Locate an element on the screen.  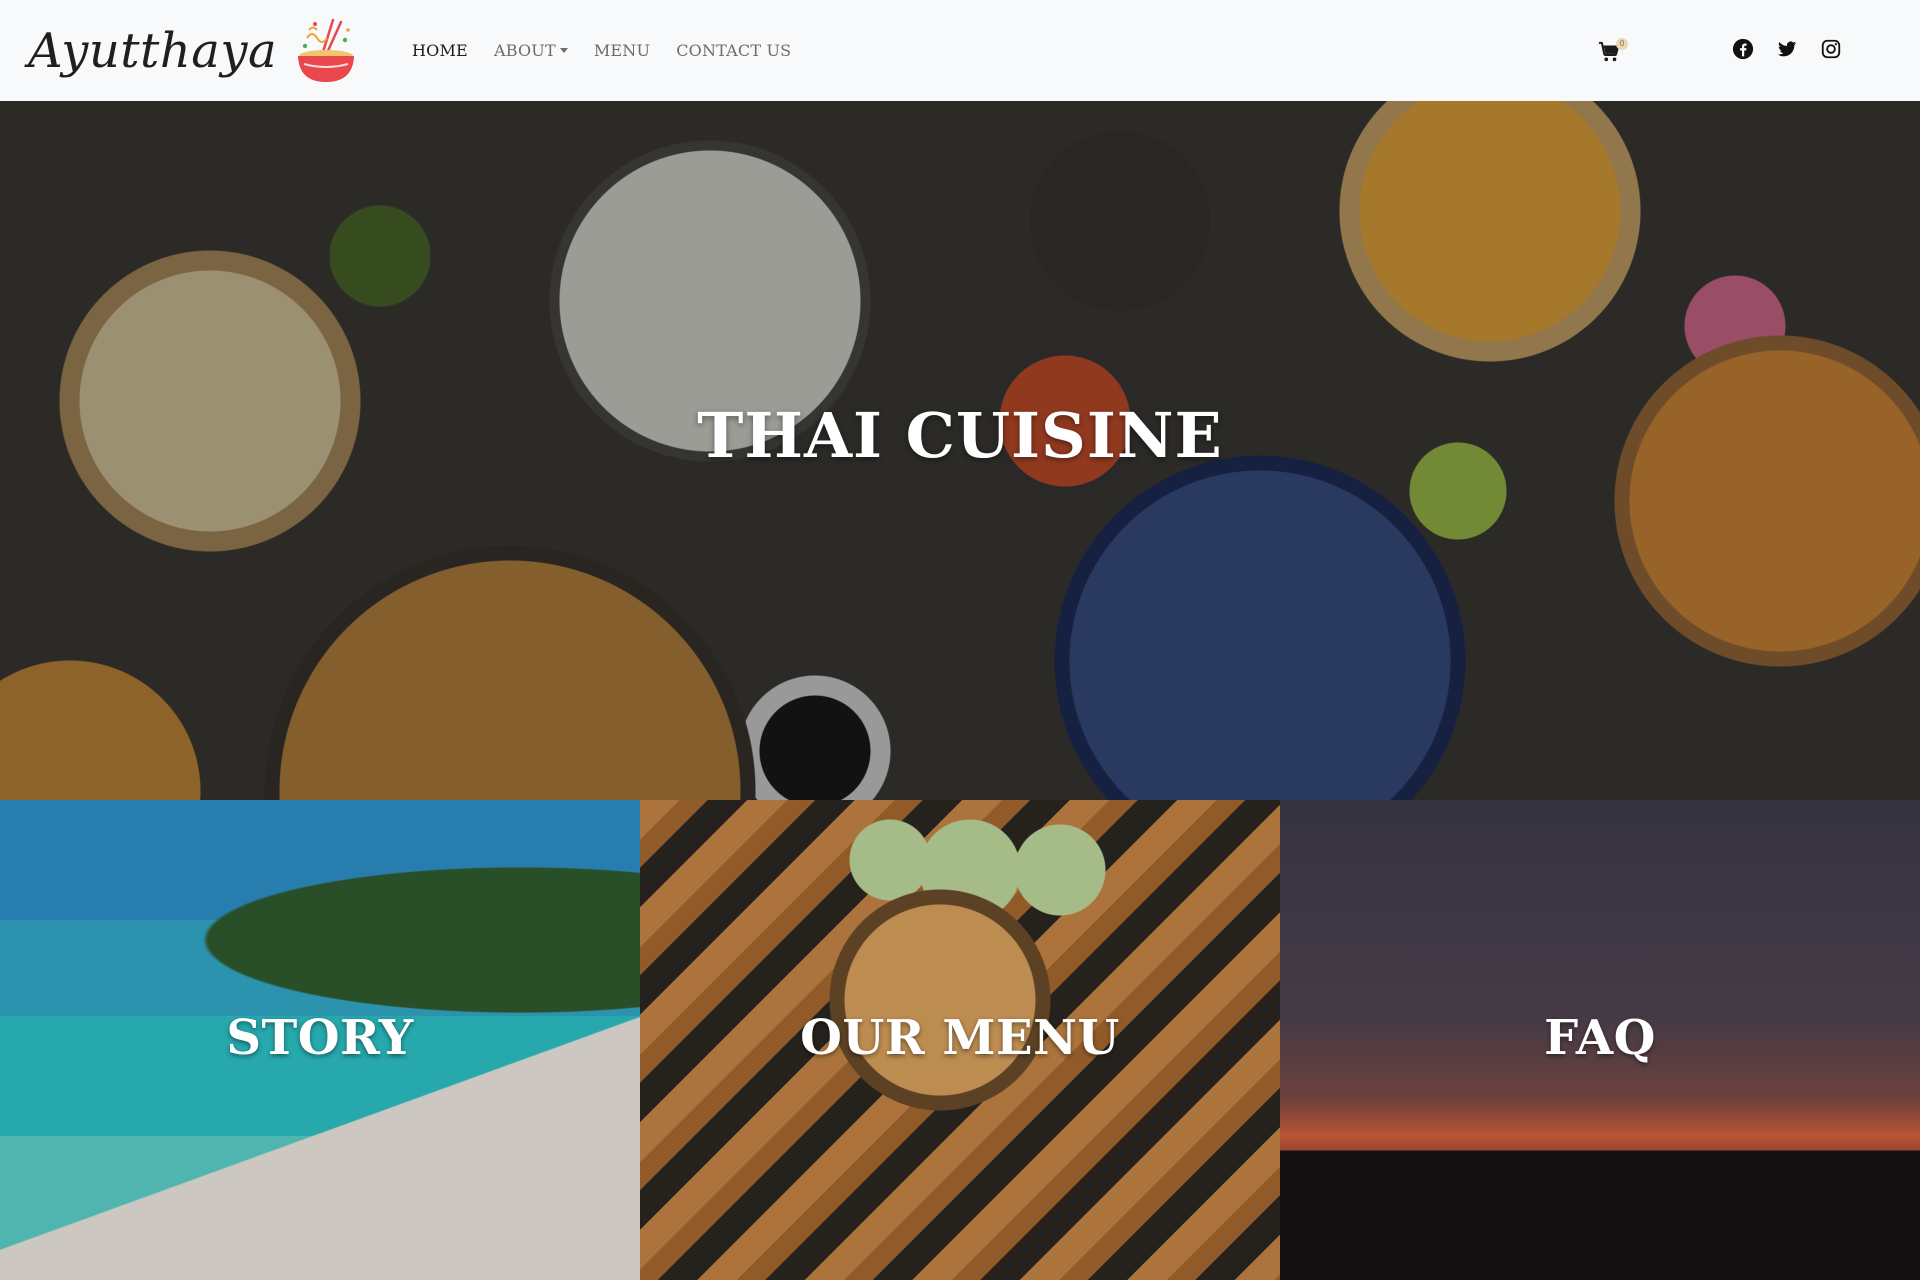
nav-about-label: ABOUT is located at coordinates (524, 50).